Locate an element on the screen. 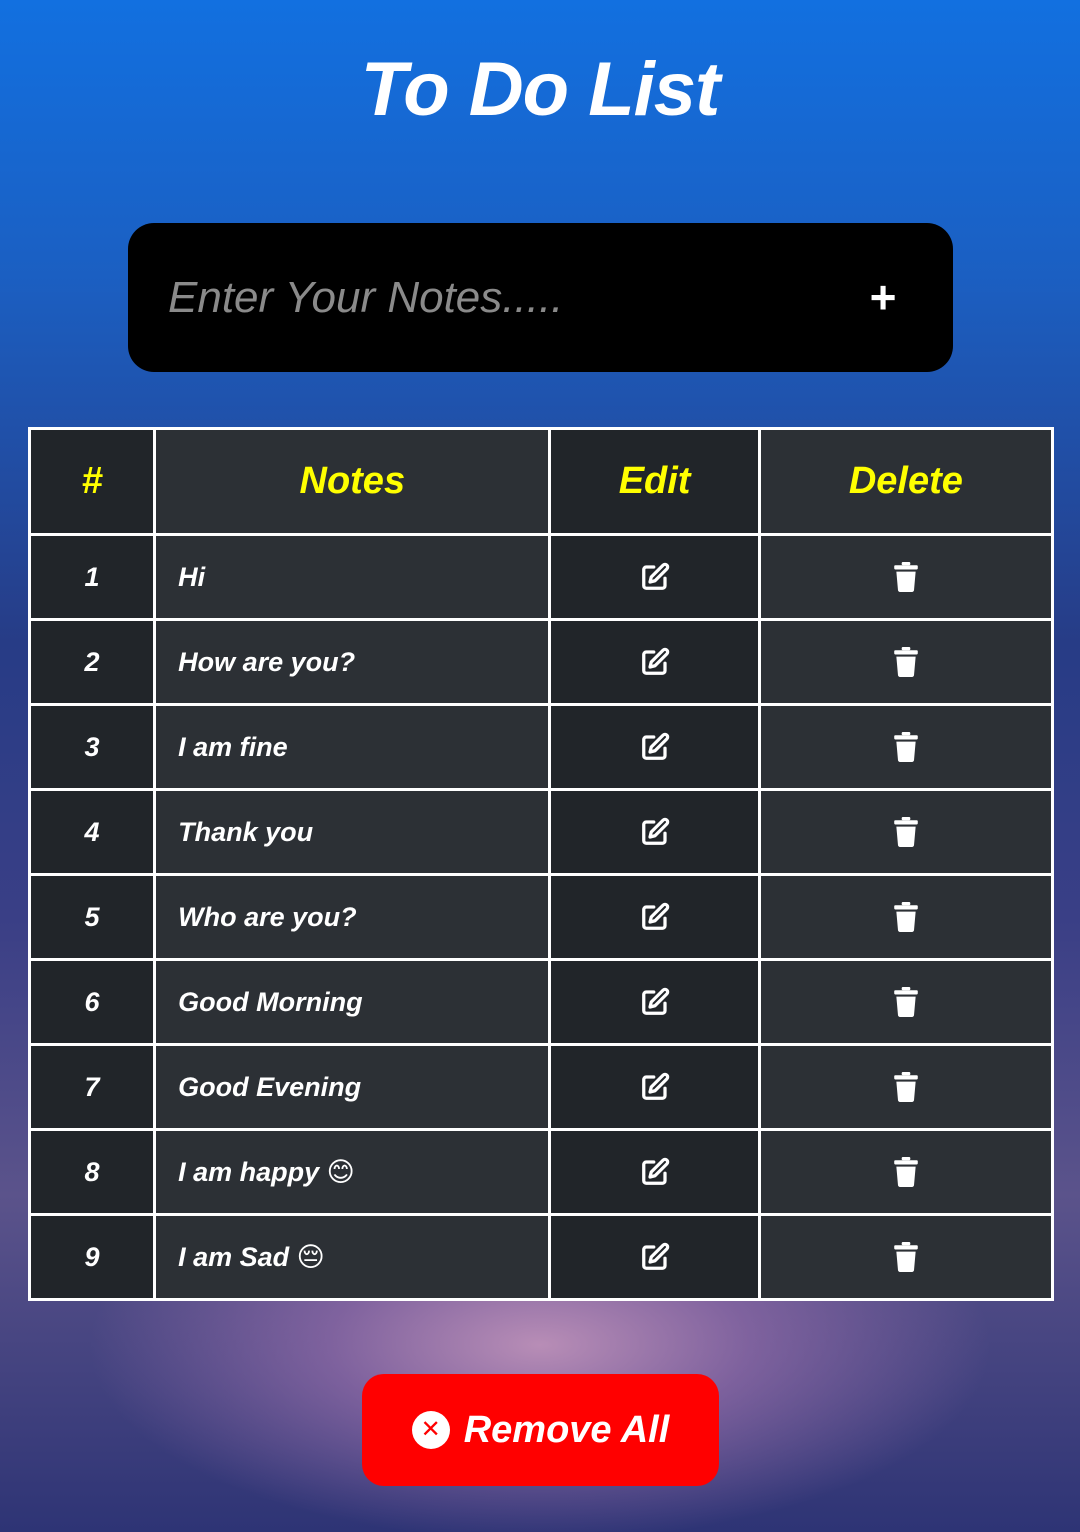 This screenshot has width=1080, height=1532. row-number: 2 is located at coordinates (92, 662).